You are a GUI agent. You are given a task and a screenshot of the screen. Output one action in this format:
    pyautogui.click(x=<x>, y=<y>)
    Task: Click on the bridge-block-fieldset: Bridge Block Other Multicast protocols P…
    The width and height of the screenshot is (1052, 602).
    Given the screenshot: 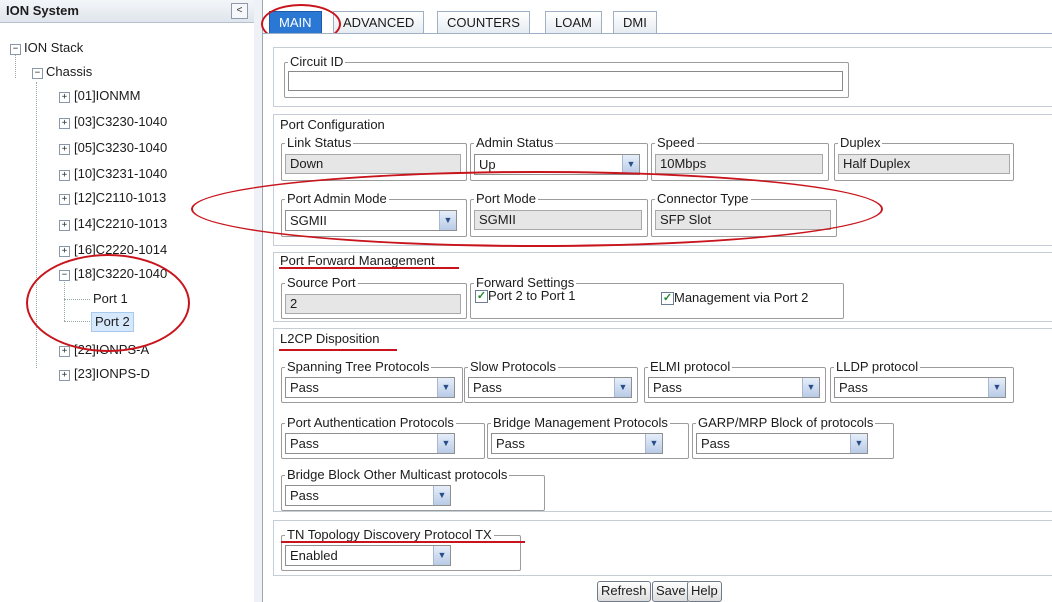 What is the action you would take?
    pyautogui.click(x=413, y=489)
    